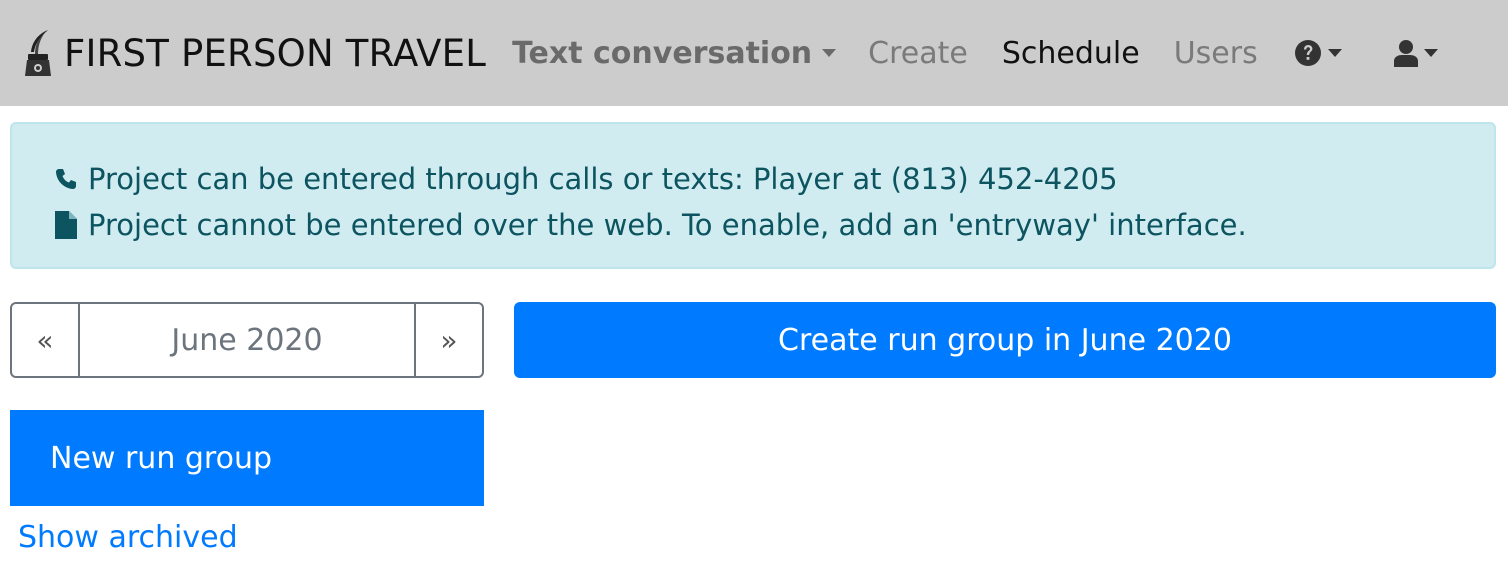  Describe the element at coordinates (1307, 53) in the screenshot. I see `question-circle-icon` at that location.